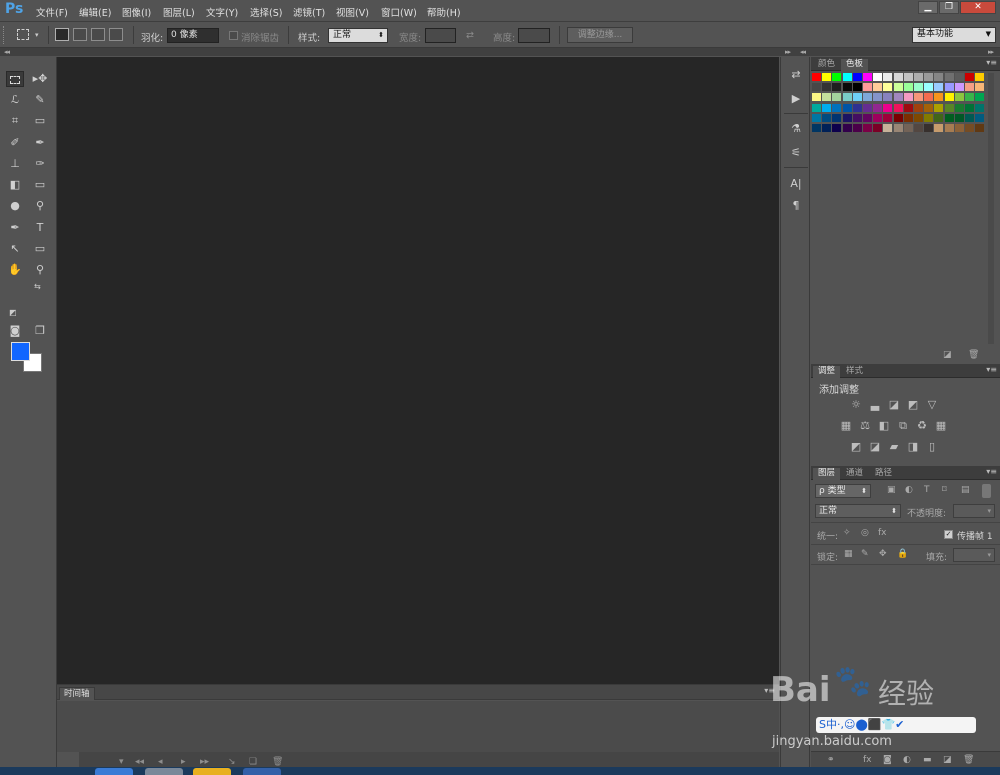 This screenshot has height=775, width=1000. What do you see at coordinates (20, 351) in the screenshot?
I see `foreground-color-swatch` at bounding box center [20, 351].